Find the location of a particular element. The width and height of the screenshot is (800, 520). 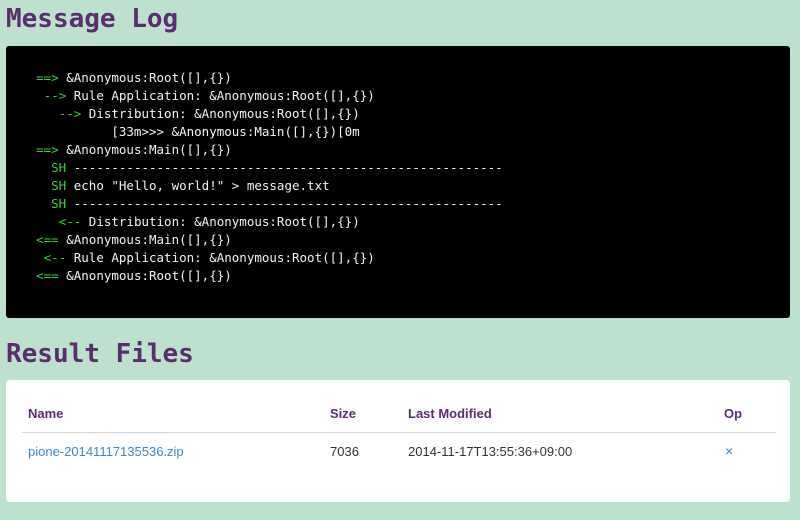

file-last-modified: 2014-11-17T13:55:36+09:00 is located at coordinates (490, 451).